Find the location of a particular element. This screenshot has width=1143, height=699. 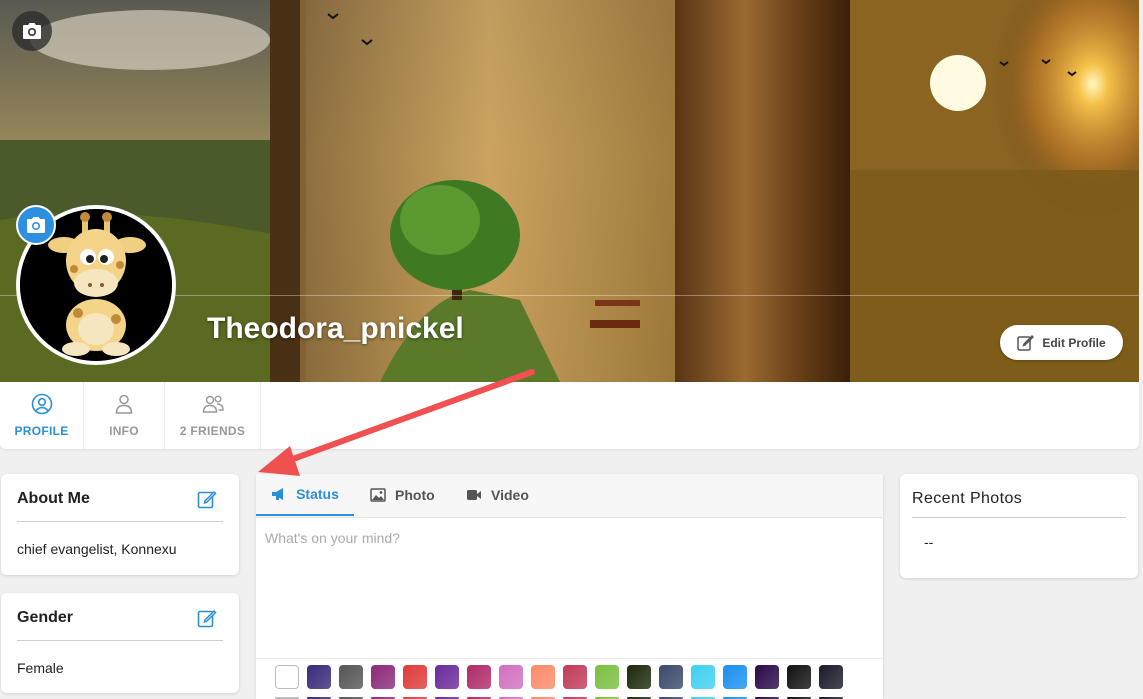

profile-nav: PROFILE INFO 2 FRIENDS is located at coordinates (569, 415).